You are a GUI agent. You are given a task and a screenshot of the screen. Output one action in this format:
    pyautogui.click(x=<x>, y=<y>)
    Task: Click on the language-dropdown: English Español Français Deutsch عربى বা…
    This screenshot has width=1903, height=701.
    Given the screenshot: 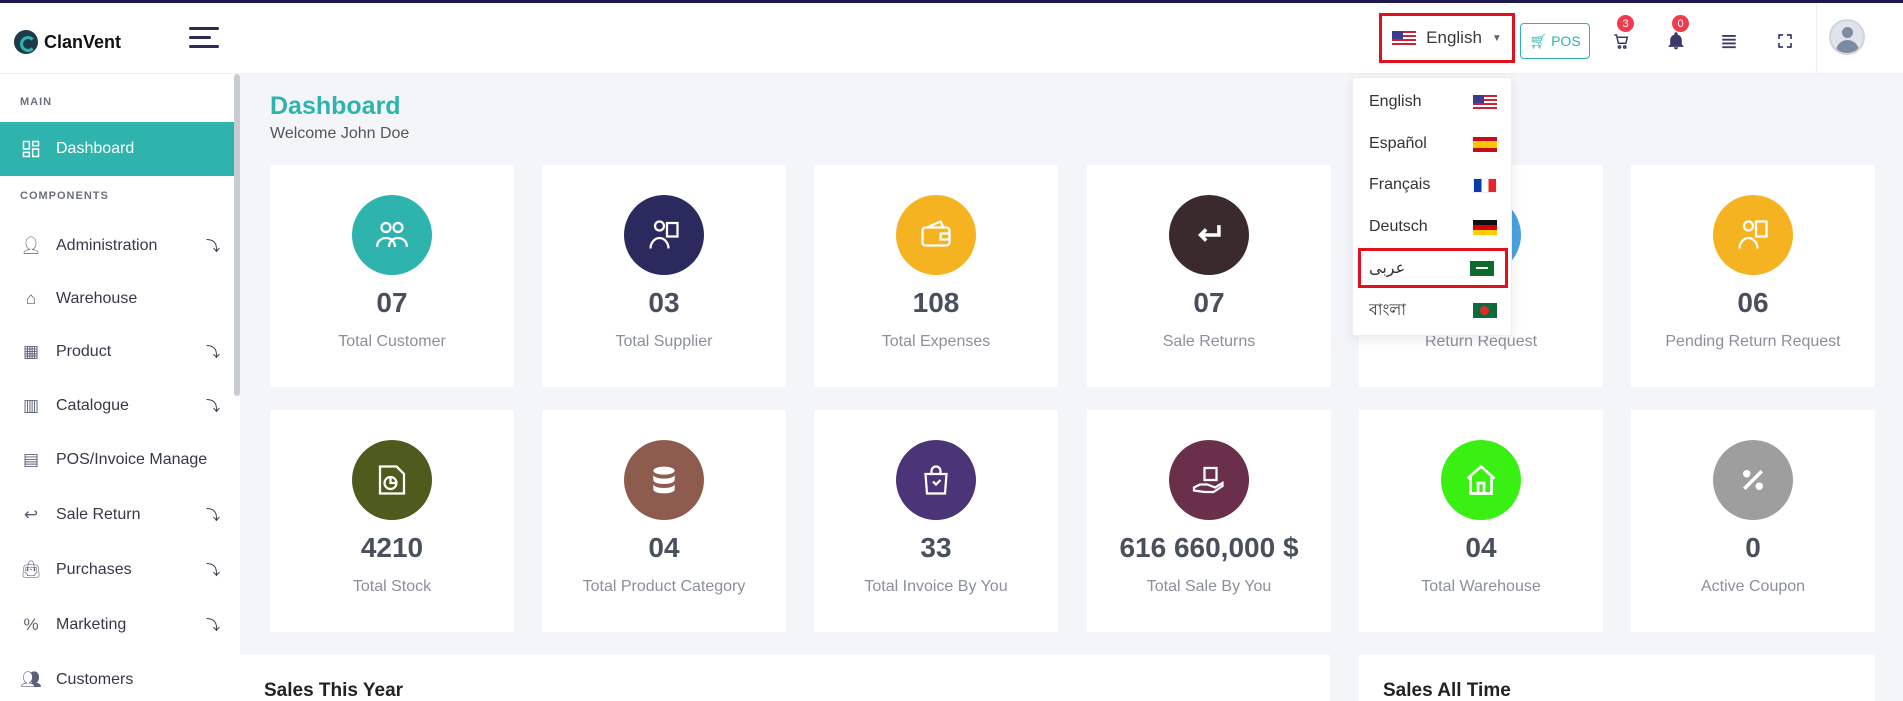 What is the action you would take?
    pyautogui.click(x=1432, y=206)
    